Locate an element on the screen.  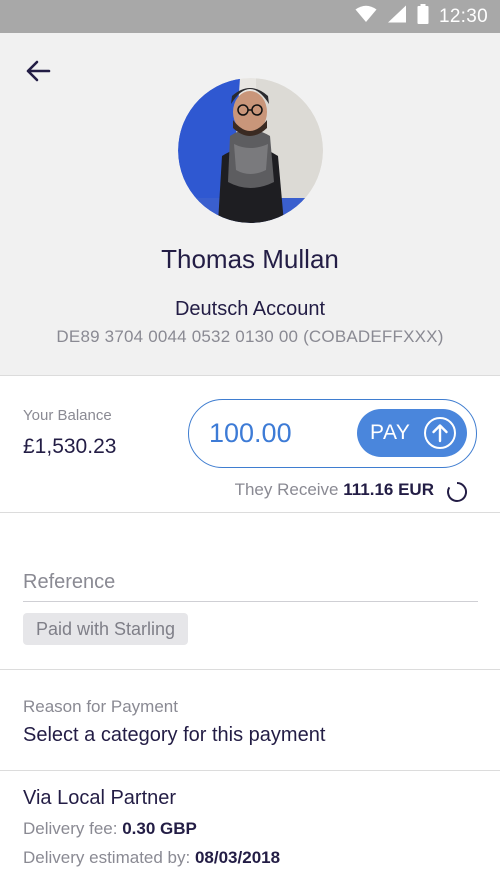
status-time: 12:30 is located at coordinates (463, 16).